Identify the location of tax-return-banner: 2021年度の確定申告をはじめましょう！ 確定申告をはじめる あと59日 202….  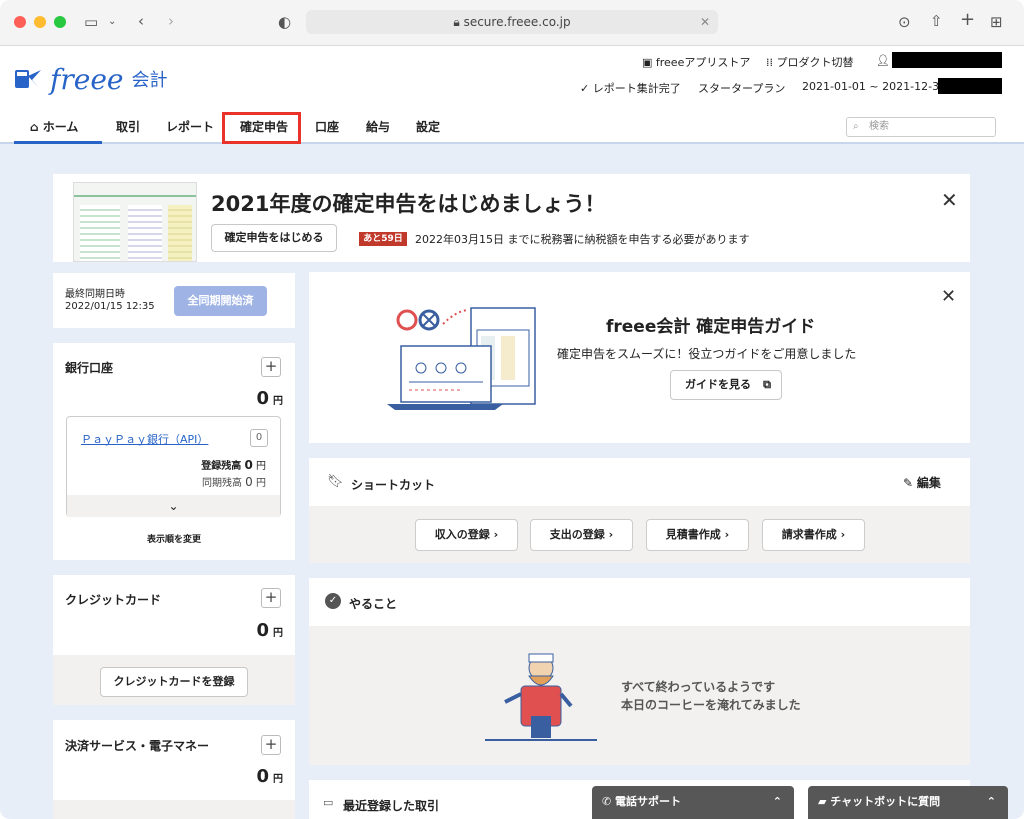
(511, 218).